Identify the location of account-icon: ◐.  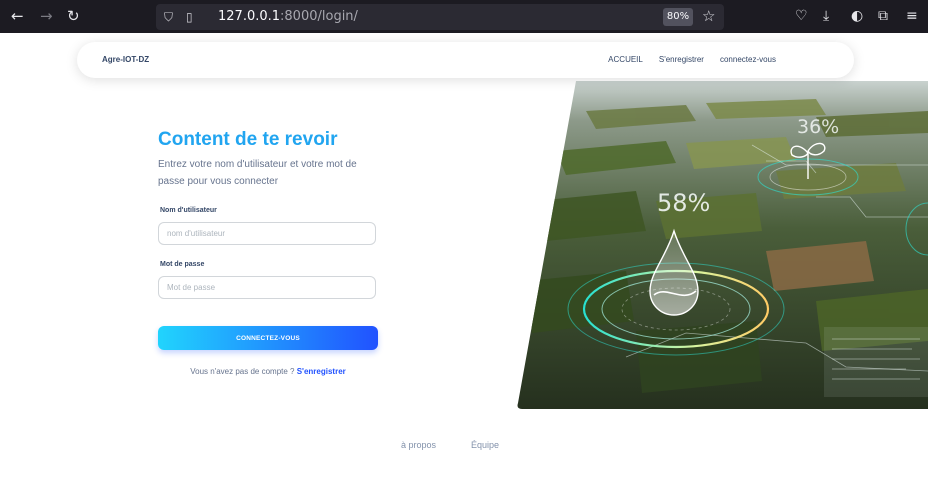
(857, 16).